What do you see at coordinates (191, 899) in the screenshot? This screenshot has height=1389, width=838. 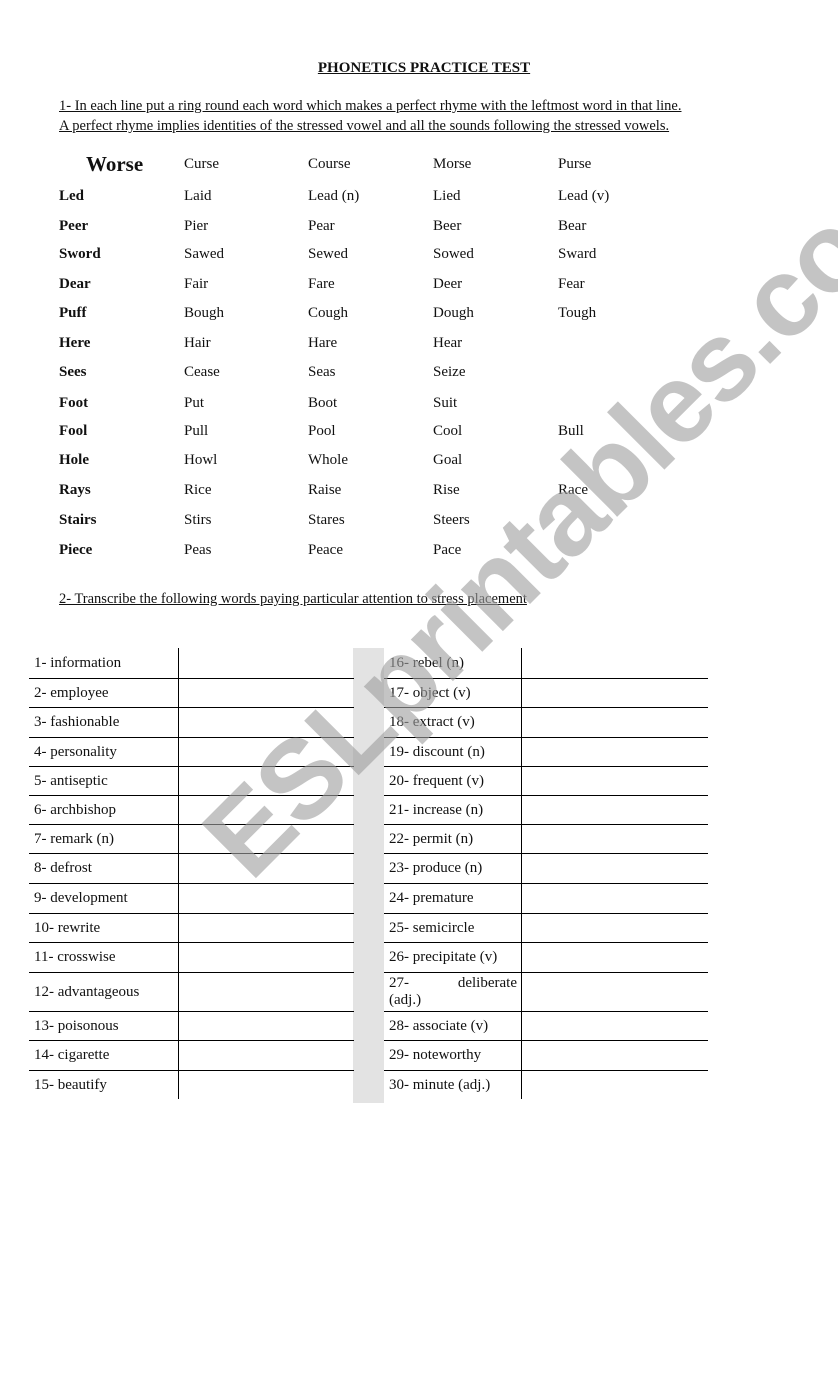 I see `table-row: 9- development` at bounding box center [191, 899].